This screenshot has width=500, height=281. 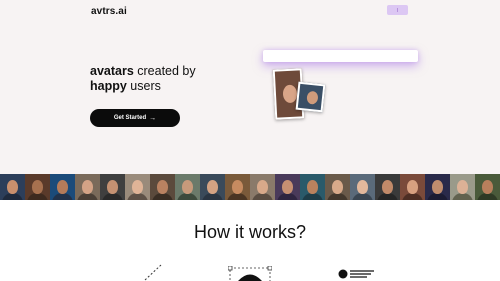 I want to click on get-started-button: Get Started →, so click(x=135, y=118).